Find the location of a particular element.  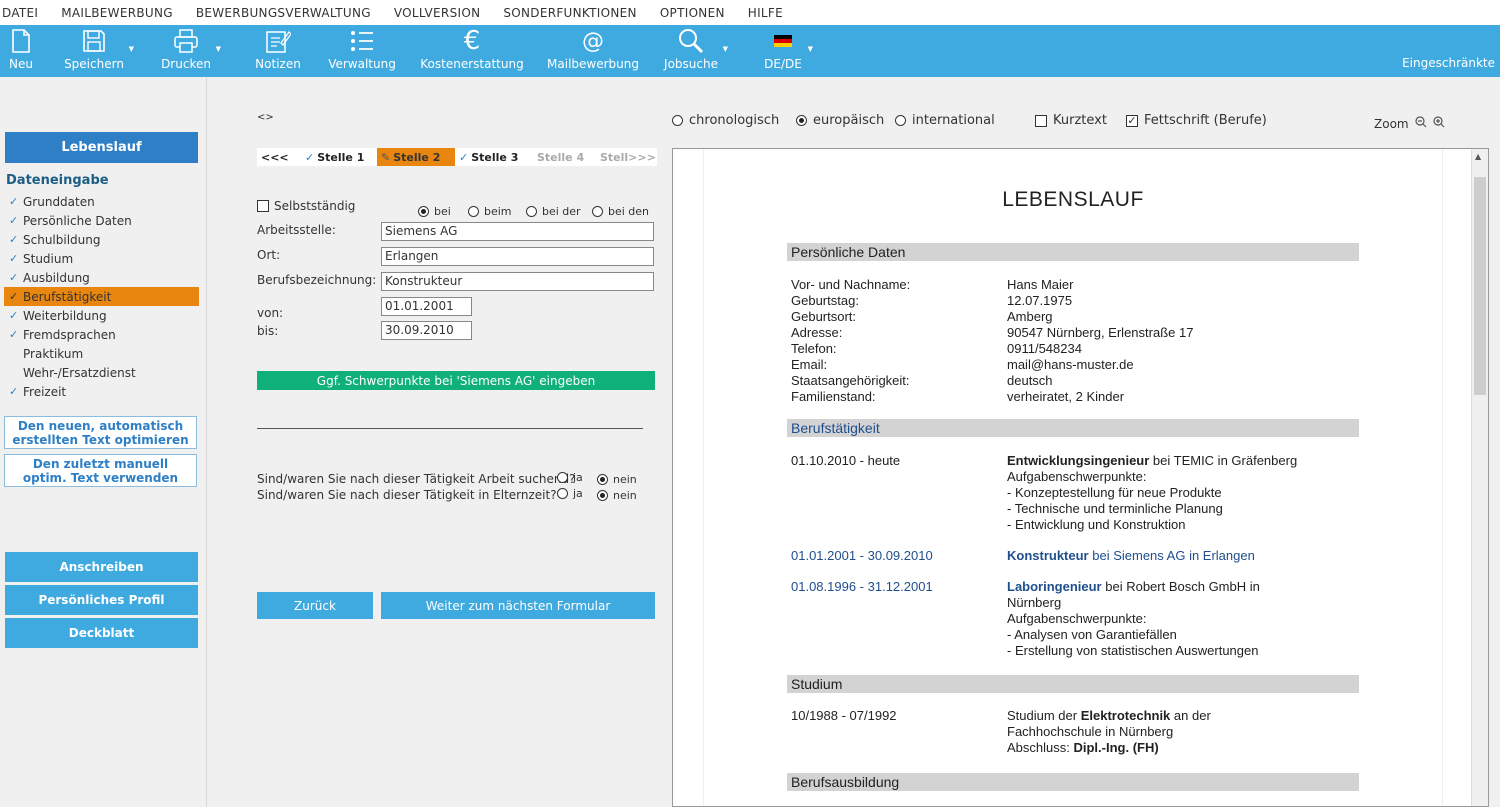

from-date-input: 01.01.2001 is located at coordinates (426, 306).